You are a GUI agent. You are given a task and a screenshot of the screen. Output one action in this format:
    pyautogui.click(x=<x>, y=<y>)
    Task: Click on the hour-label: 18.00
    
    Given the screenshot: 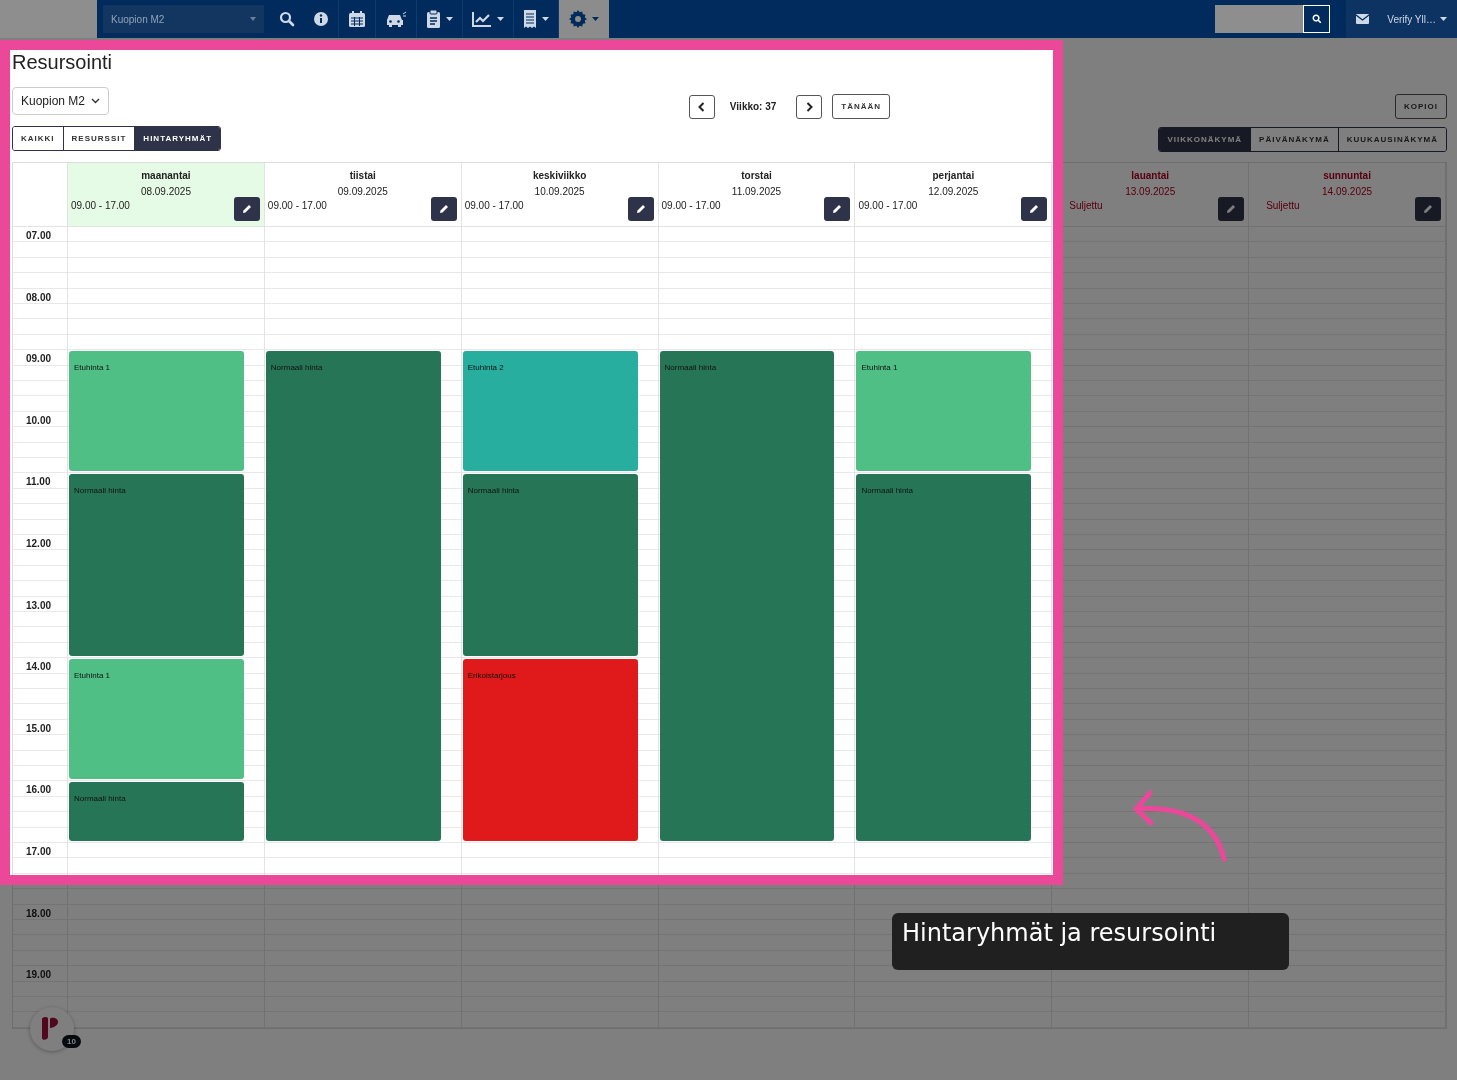 What is the action you would take?
    pyautogui.click(x=39, y=913)
    